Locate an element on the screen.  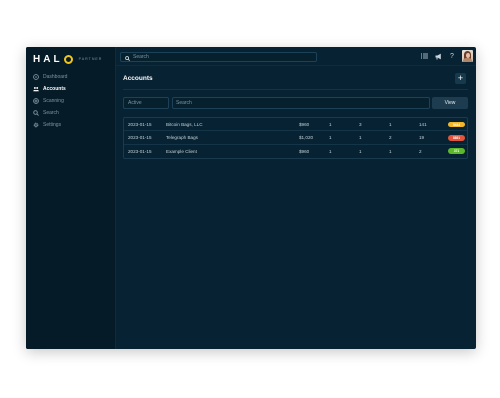
avatar-face is located at coordinates (467, 55).